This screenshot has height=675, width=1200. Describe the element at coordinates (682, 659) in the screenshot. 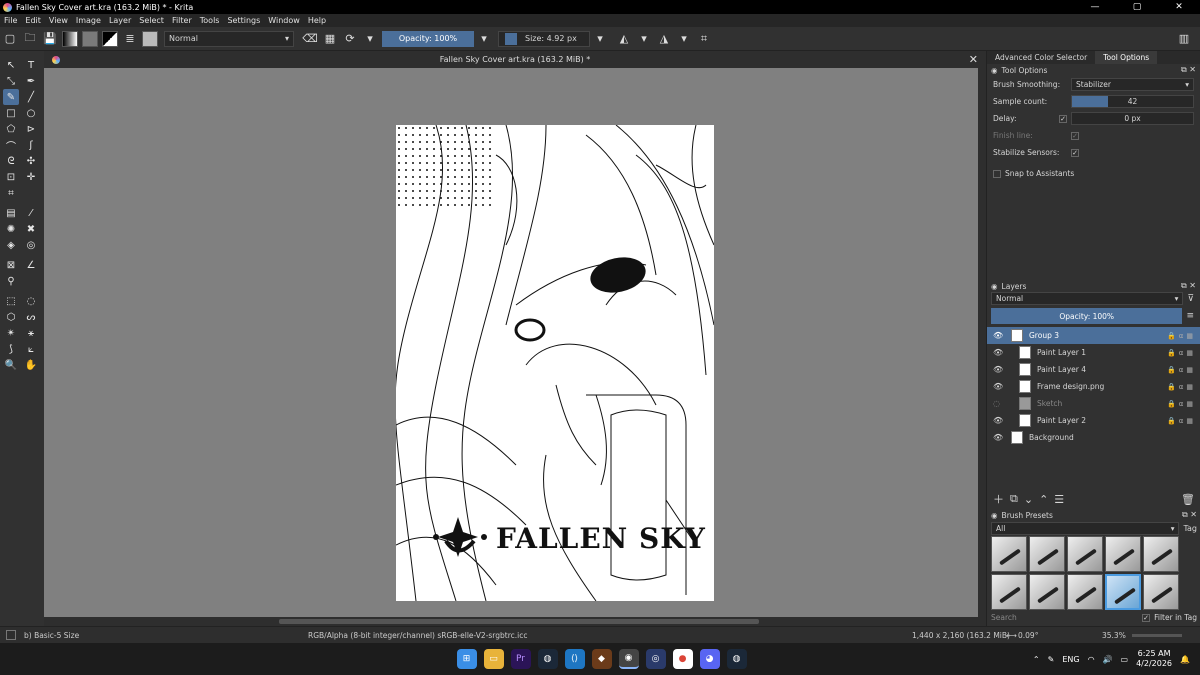

I see `chrome-icon: ●` at that location.